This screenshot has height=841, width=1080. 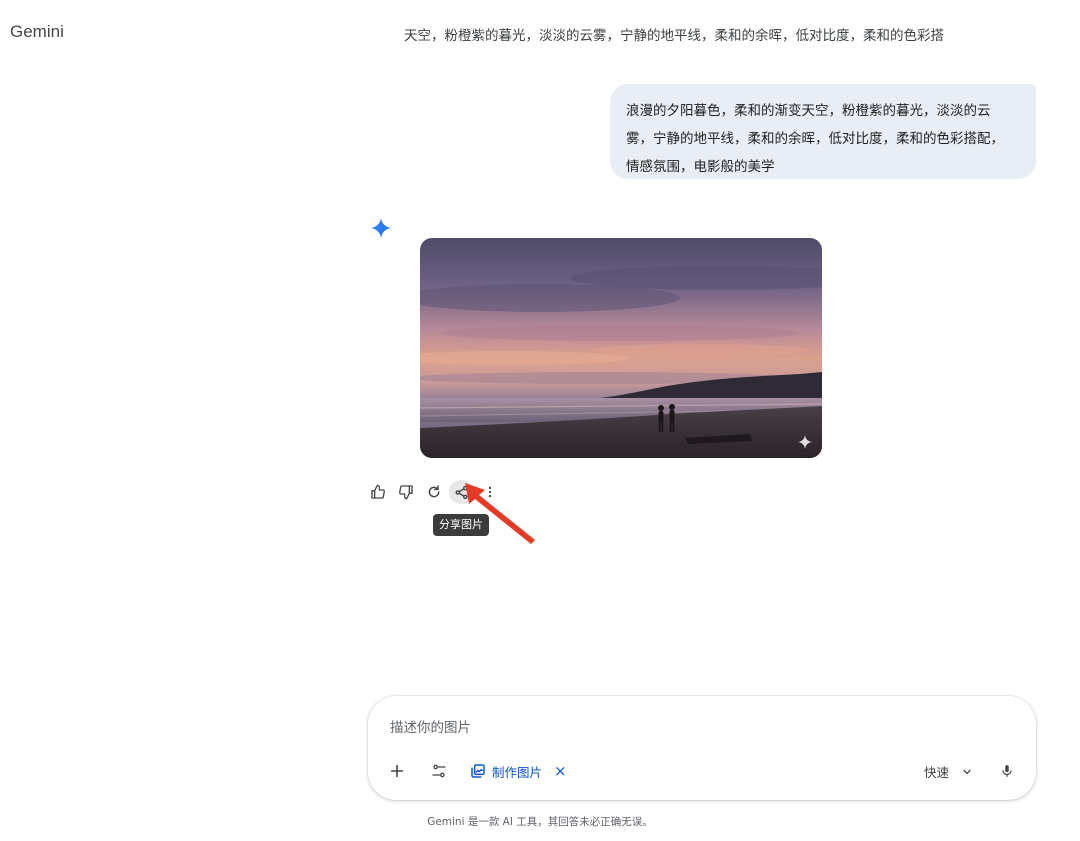 I want to click on close-icon: ×, so click(x=560, y=771).